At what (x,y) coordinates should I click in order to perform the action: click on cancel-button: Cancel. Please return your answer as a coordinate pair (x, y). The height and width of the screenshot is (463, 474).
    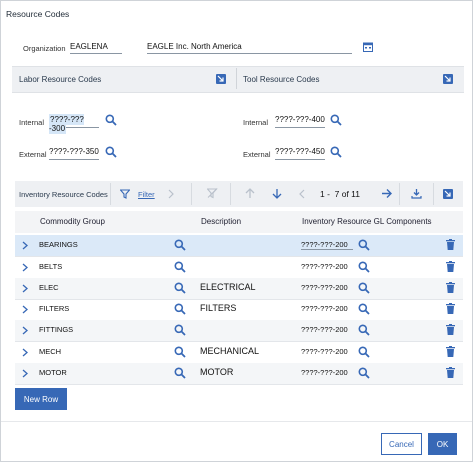
    Looking at the image, I should click on (401, 444).